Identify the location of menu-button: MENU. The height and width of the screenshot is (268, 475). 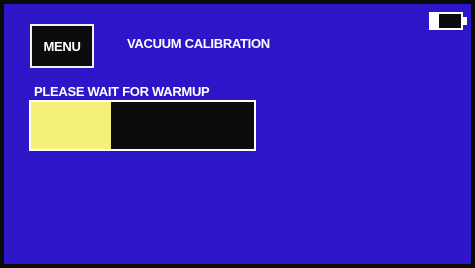
(62, 46).